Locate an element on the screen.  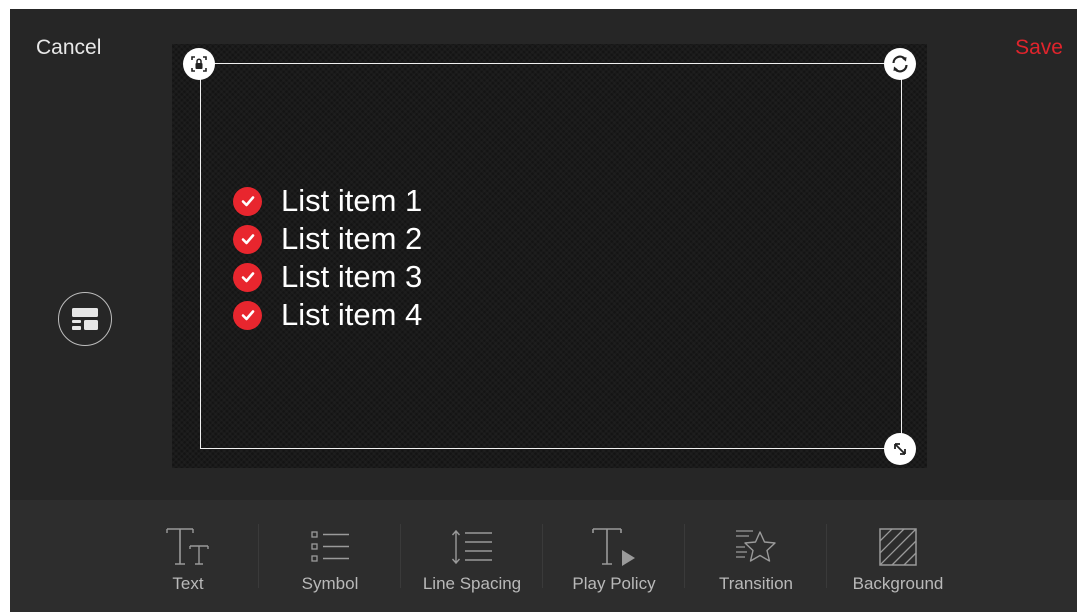
tool-background: Background is located at coordinates (898, 556).